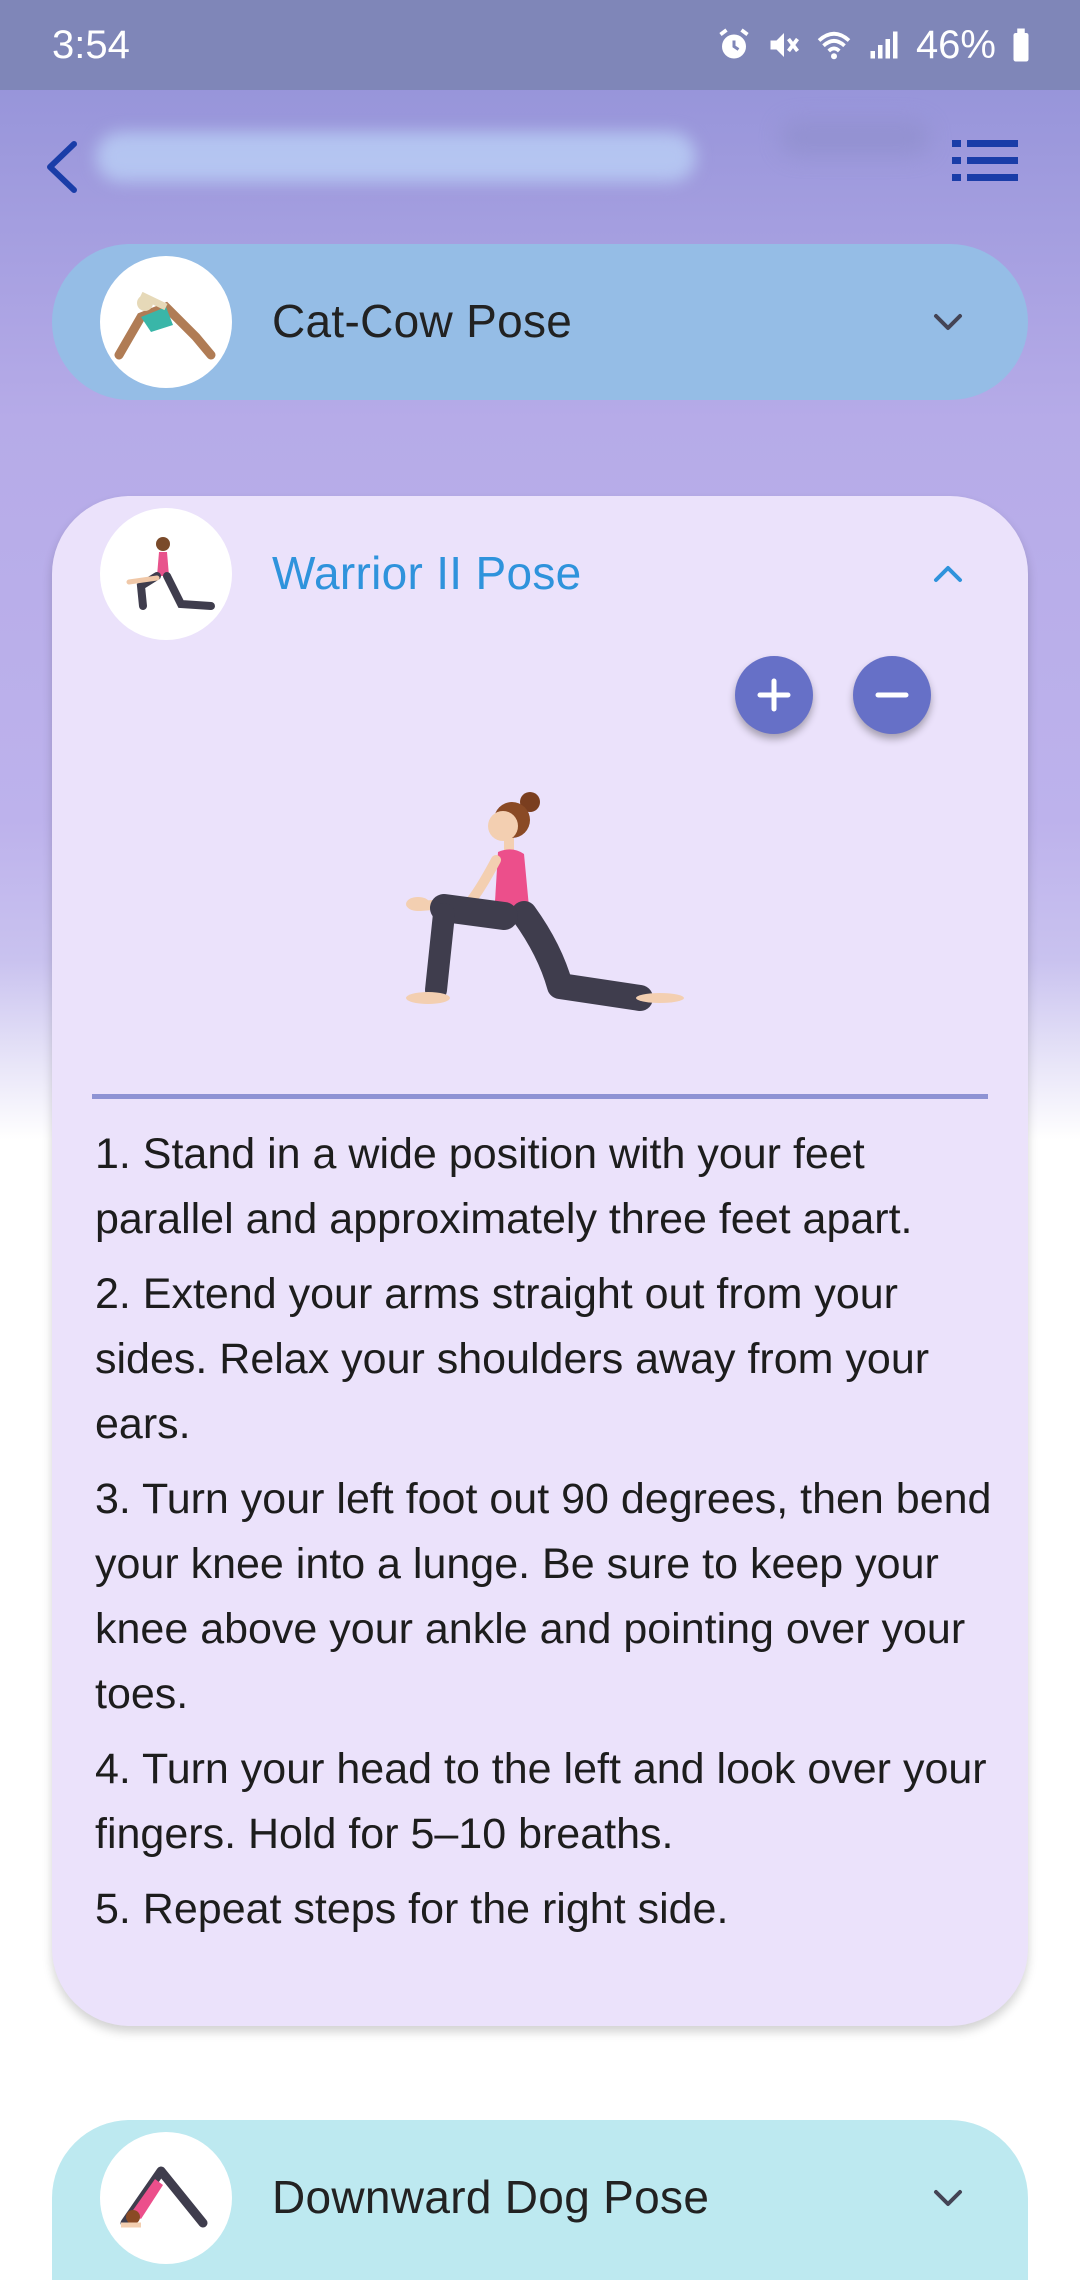 Image resolution: width=1080 pixels, height=2280 pixels. What do you see at coordinates (545, 901) in the screenshot?
I see `pose-illustration` at bounding box center [545, 901].